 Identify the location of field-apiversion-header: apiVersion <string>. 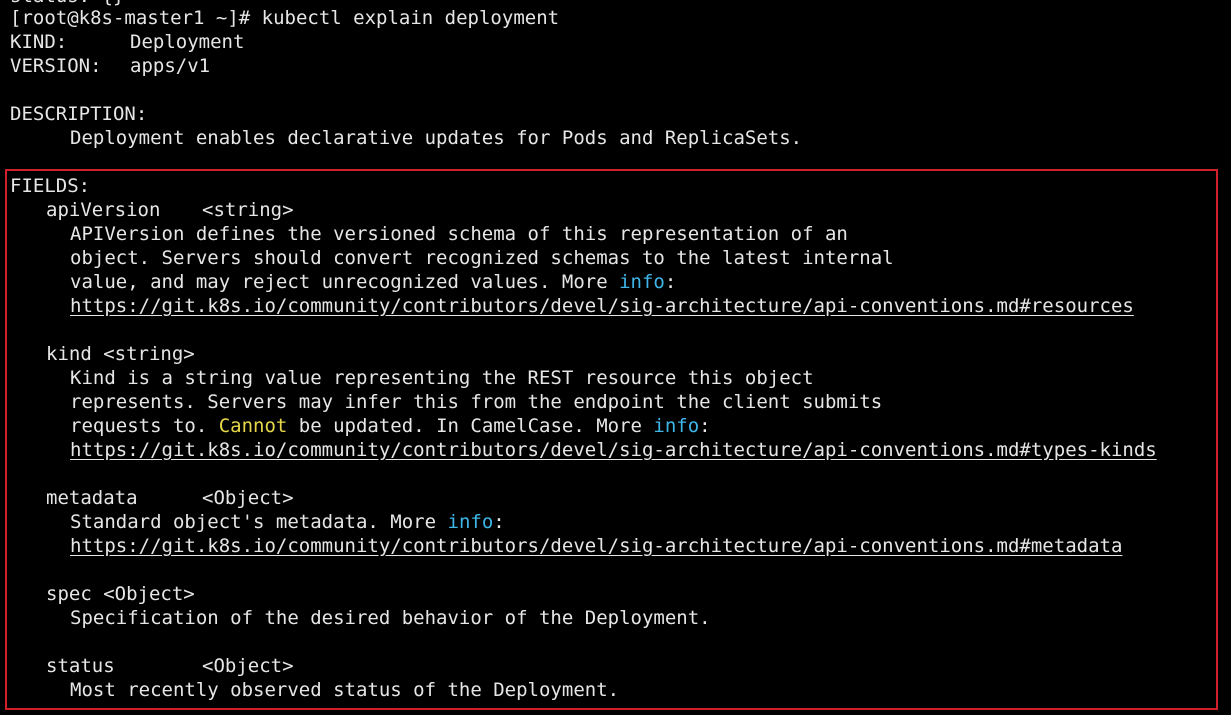
(170, 210).